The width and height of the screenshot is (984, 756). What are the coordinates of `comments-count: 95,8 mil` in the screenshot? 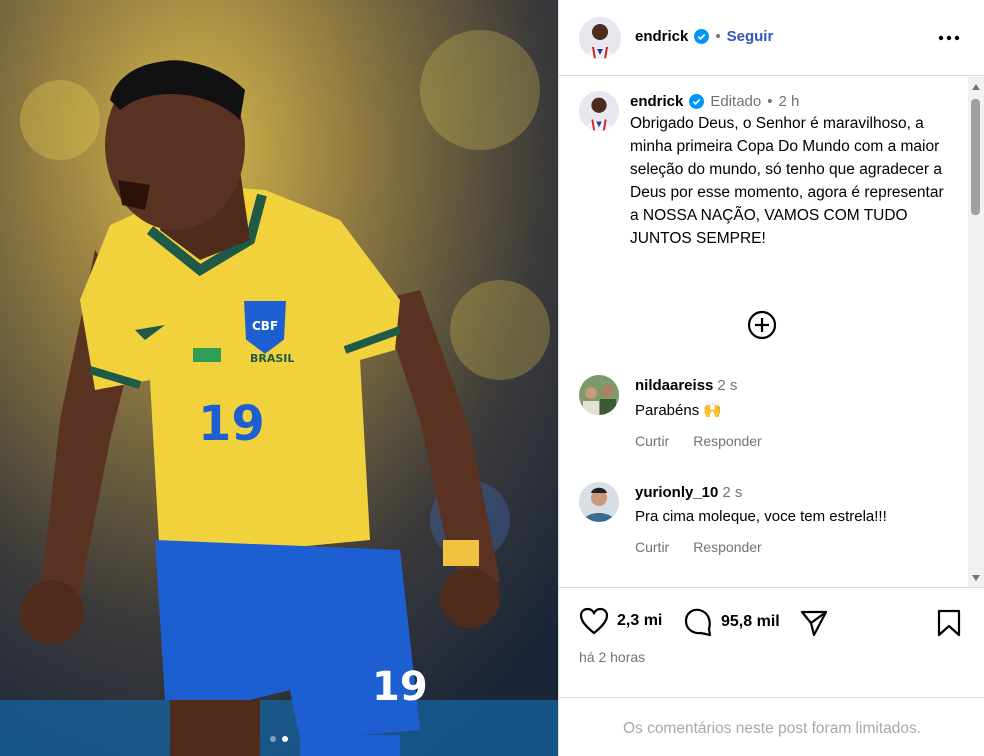 It's located at (750, 622).